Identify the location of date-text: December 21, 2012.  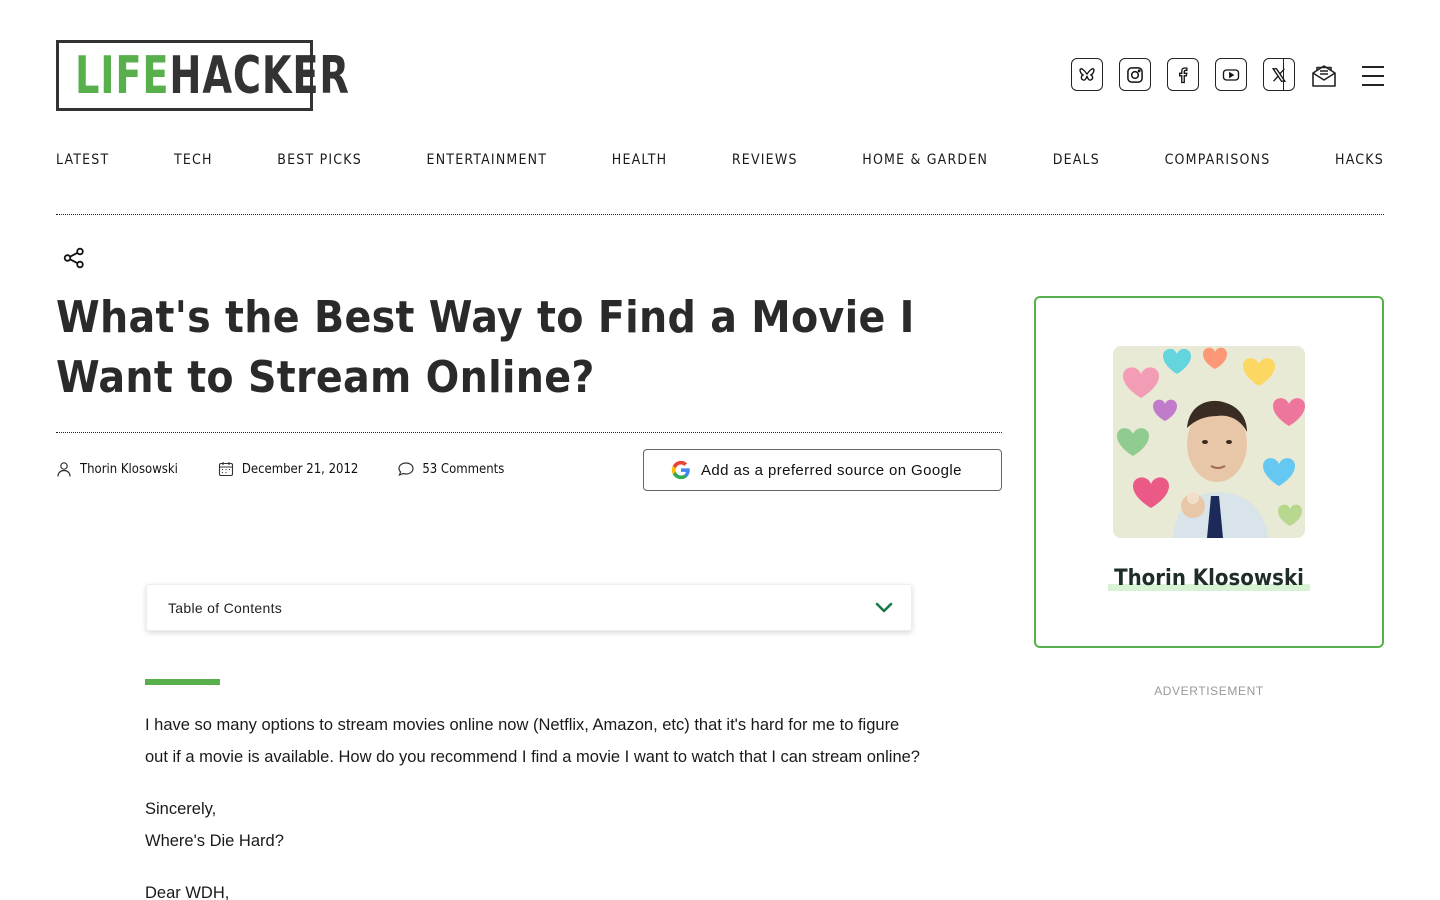
(300, 469).